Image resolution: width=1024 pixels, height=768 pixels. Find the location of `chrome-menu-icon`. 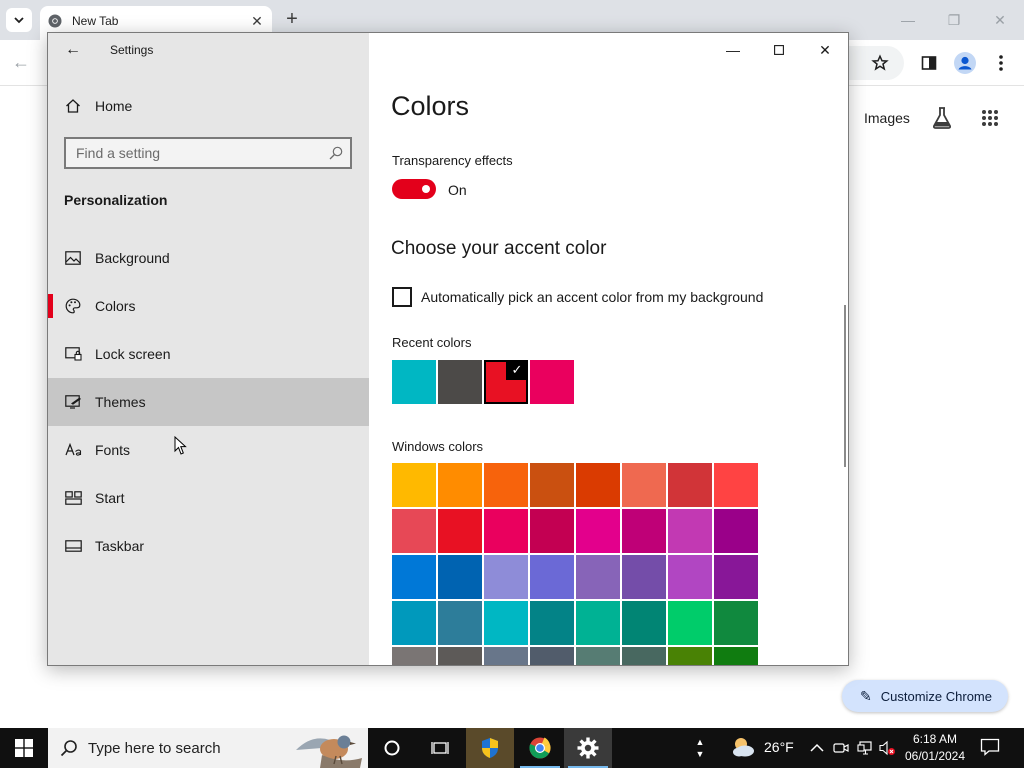

chrome-menu-icon is located at coordinates (1001, 63).